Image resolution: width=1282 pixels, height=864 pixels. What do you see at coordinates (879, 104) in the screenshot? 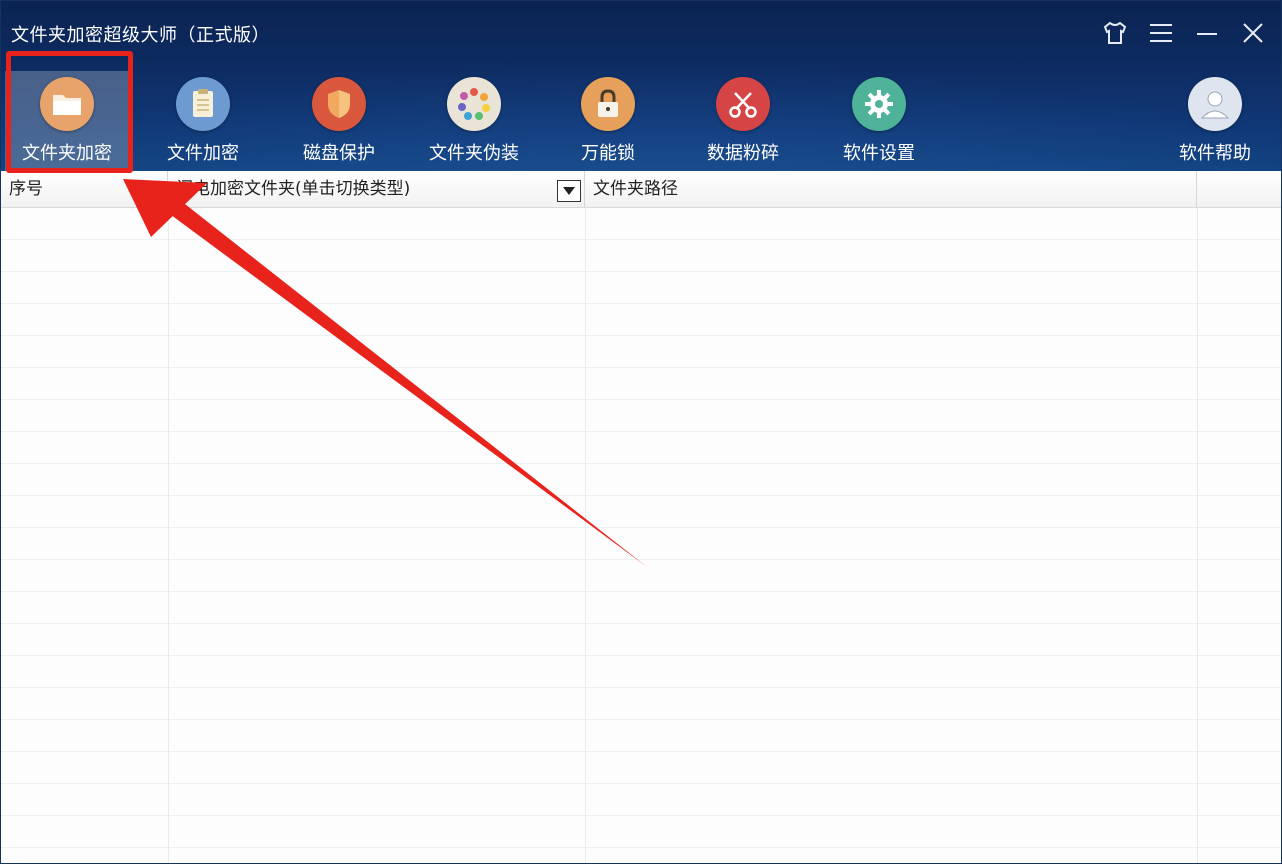
I see `gear-icon` at bounding box center [879, 104].